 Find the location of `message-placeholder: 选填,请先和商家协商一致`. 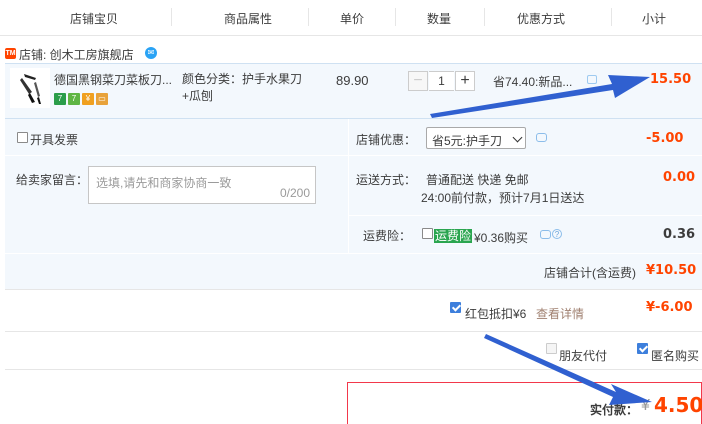

message-placeholder: 选填,请先和商家协商一致 is located at coordinates (164, 183).